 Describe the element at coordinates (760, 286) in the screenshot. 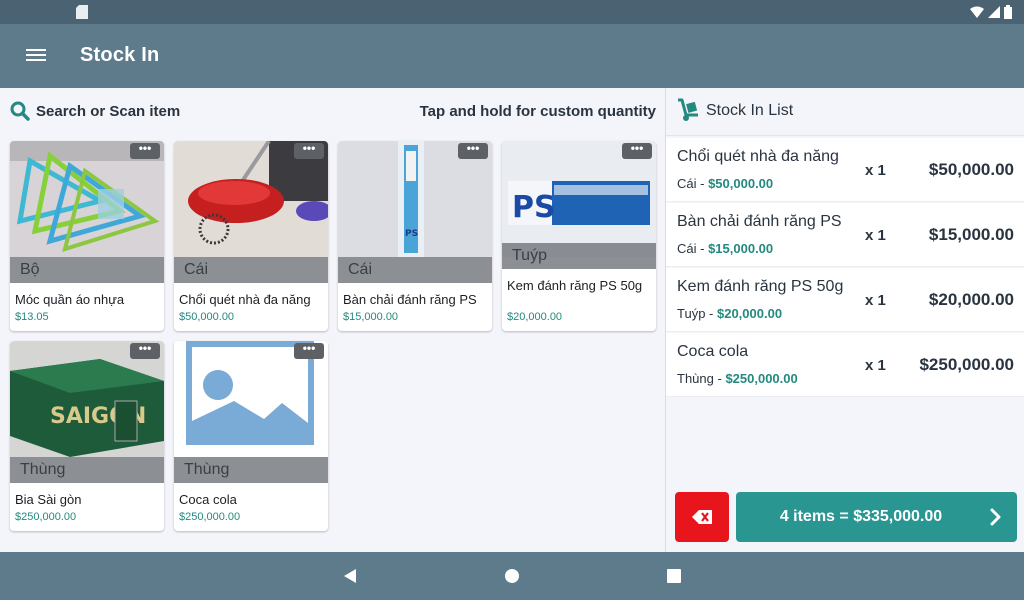

I see `item-name: Kem đánh răng PS 50g` at that location.